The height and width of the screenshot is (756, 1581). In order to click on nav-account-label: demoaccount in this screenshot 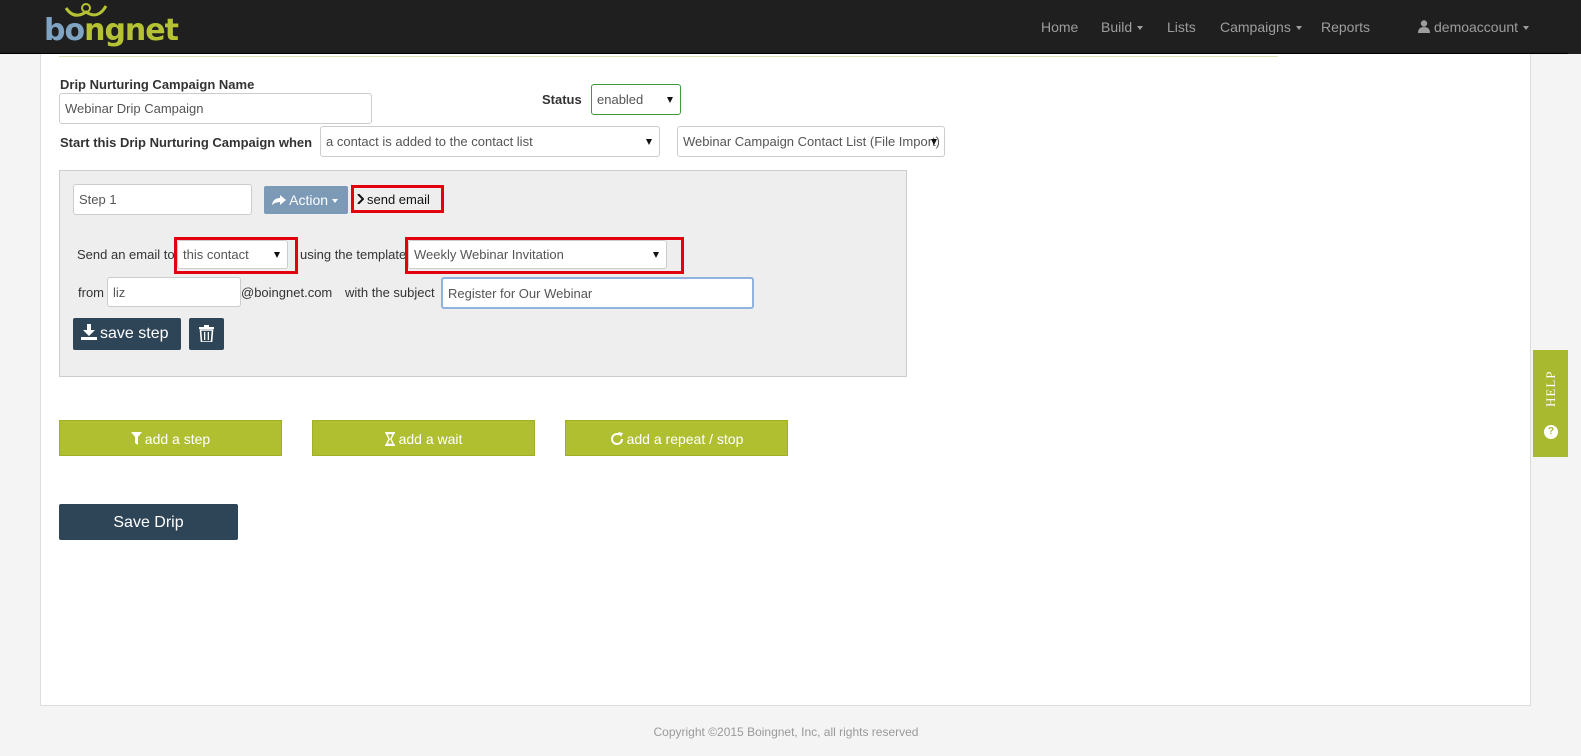, I will do `click(1476, 27)`.